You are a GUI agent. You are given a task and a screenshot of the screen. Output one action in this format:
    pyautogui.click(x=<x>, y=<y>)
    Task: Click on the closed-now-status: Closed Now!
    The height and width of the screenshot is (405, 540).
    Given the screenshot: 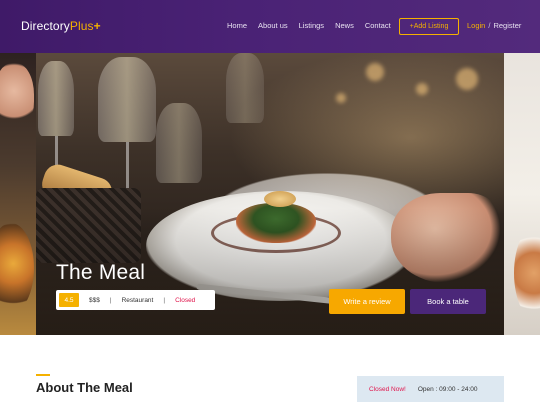 What is the action you would take?
    pyautogui.click(x=387, y=389)
    